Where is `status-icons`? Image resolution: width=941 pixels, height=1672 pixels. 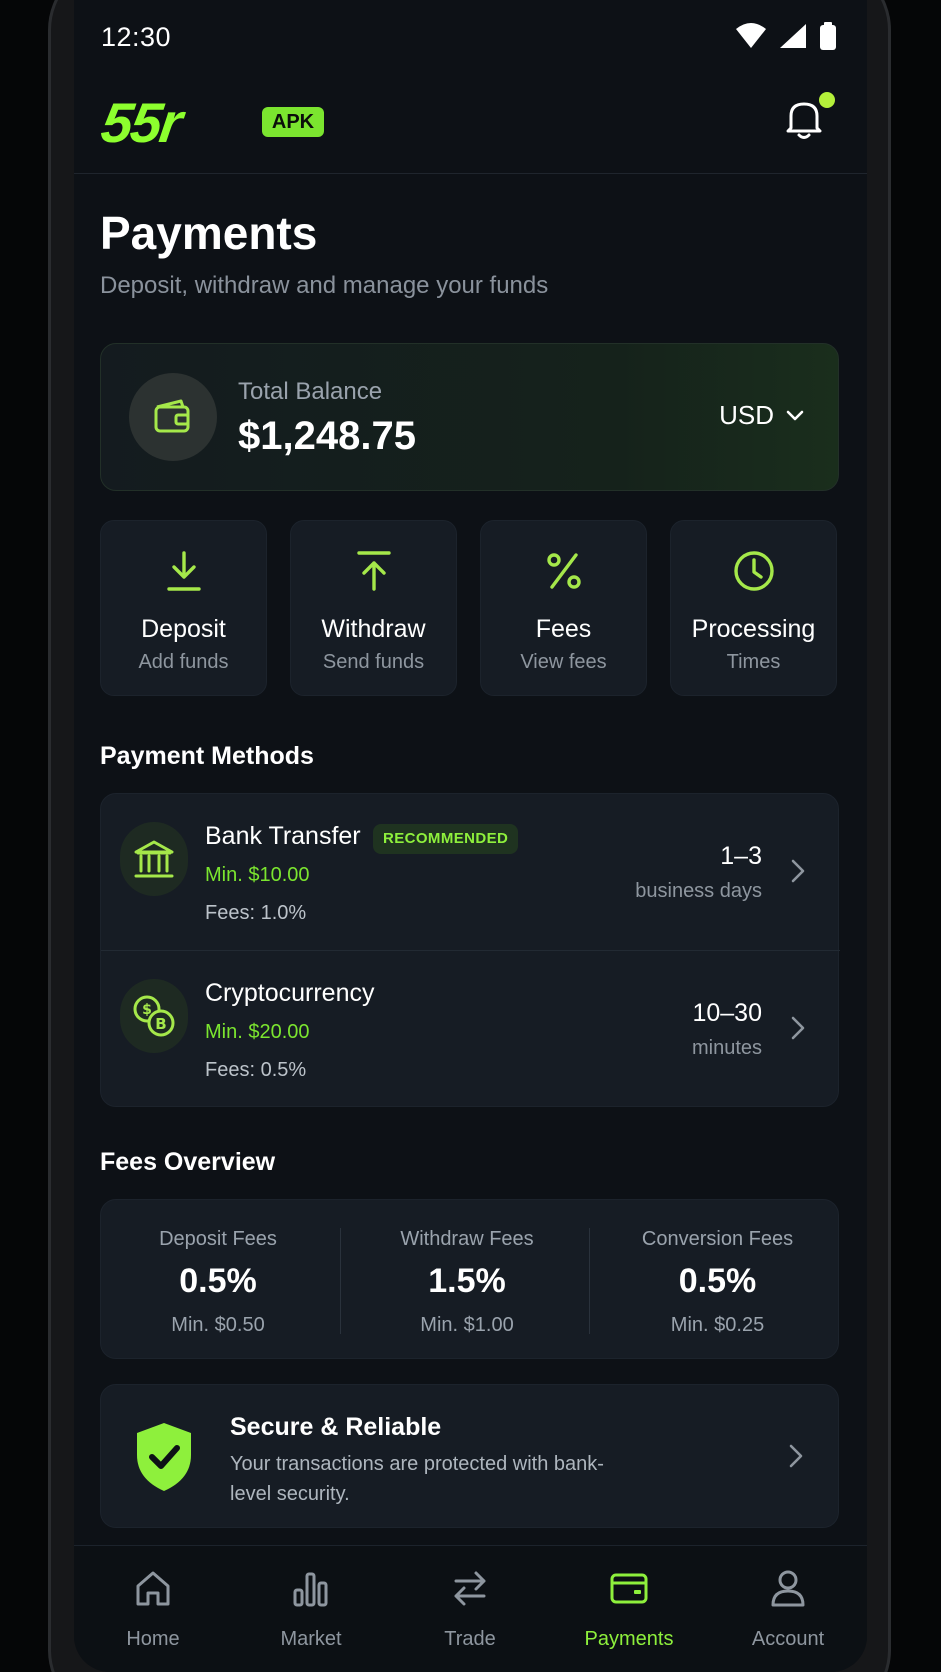
status-icons is located at coordinates (786, 36).